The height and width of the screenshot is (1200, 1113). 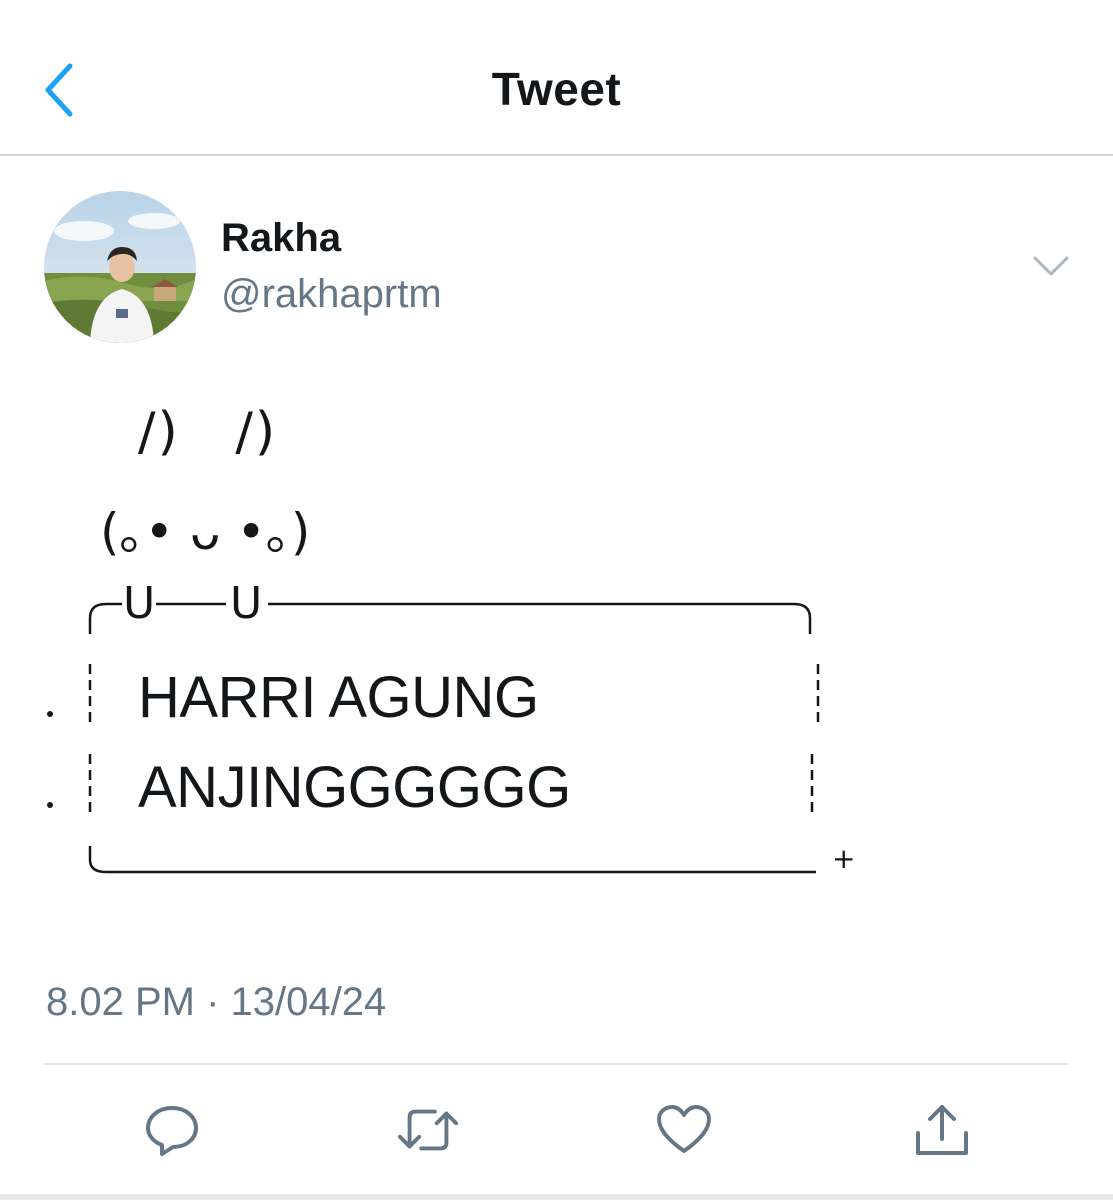 I want to click on share-button, so click(x=942, y=1130).